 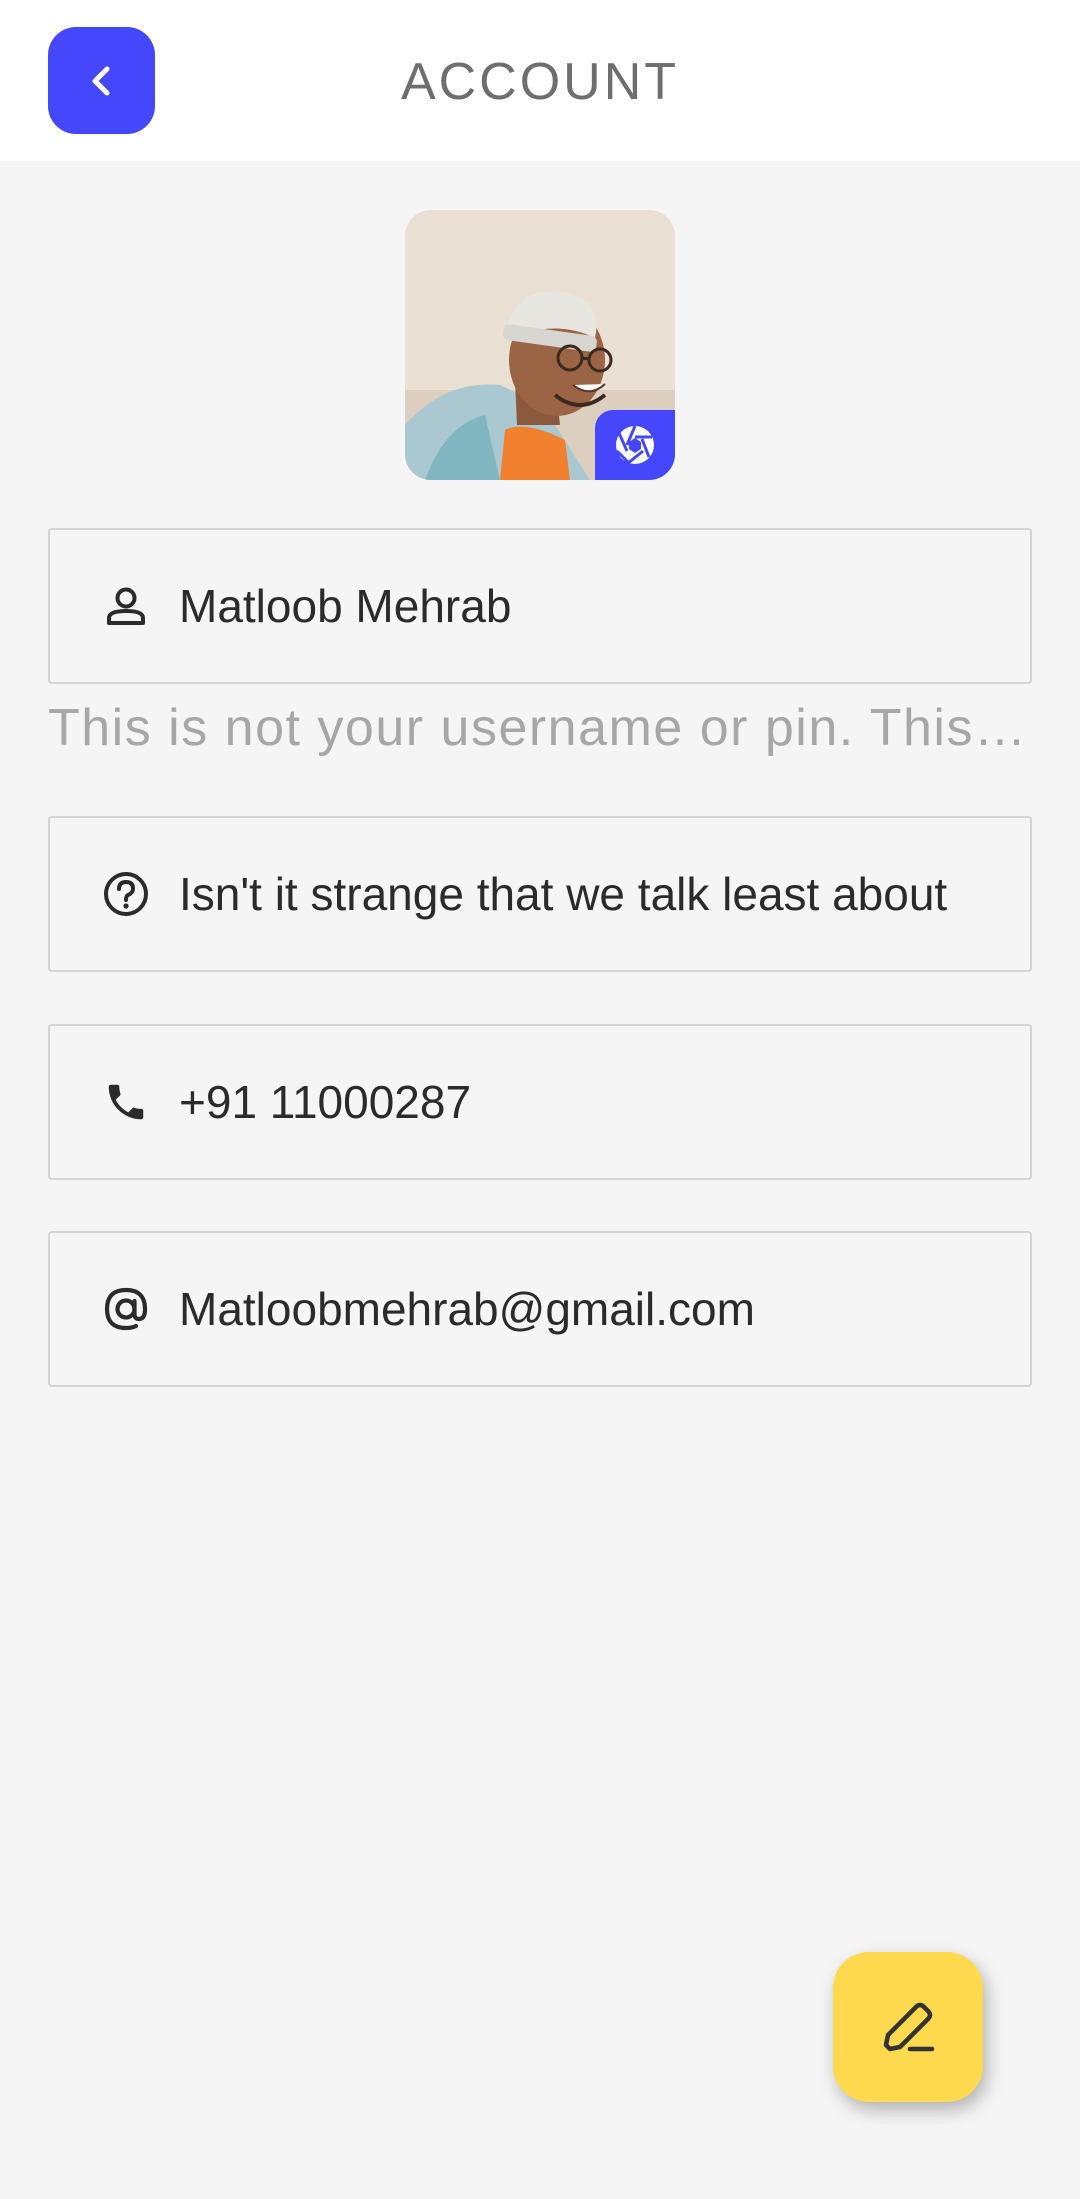 I want to click on email-value: Matloobmehrab@gmail.com, so click(x=467, y=1309).